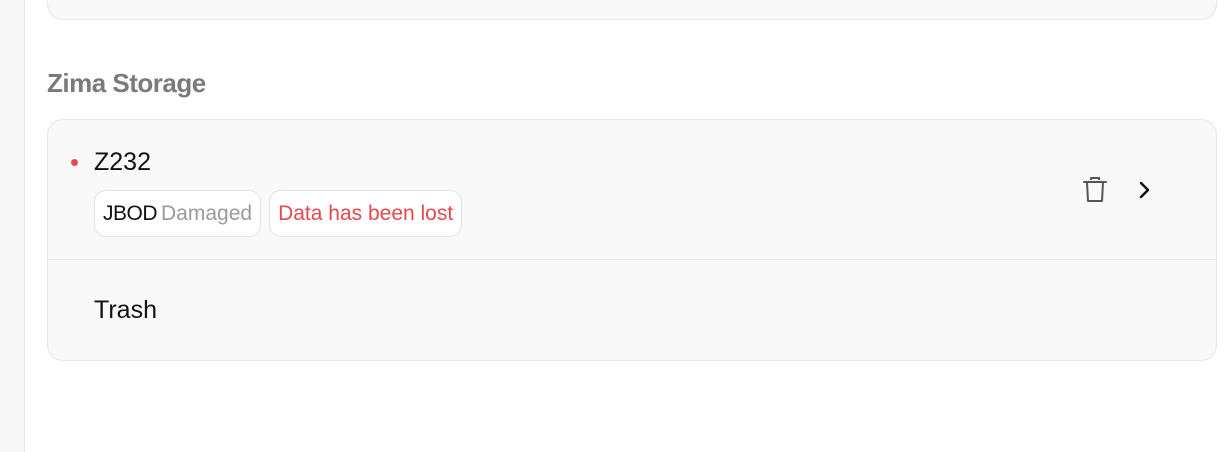  I want to click on data-loss-badge: Data has been lost, so click(366, 213).